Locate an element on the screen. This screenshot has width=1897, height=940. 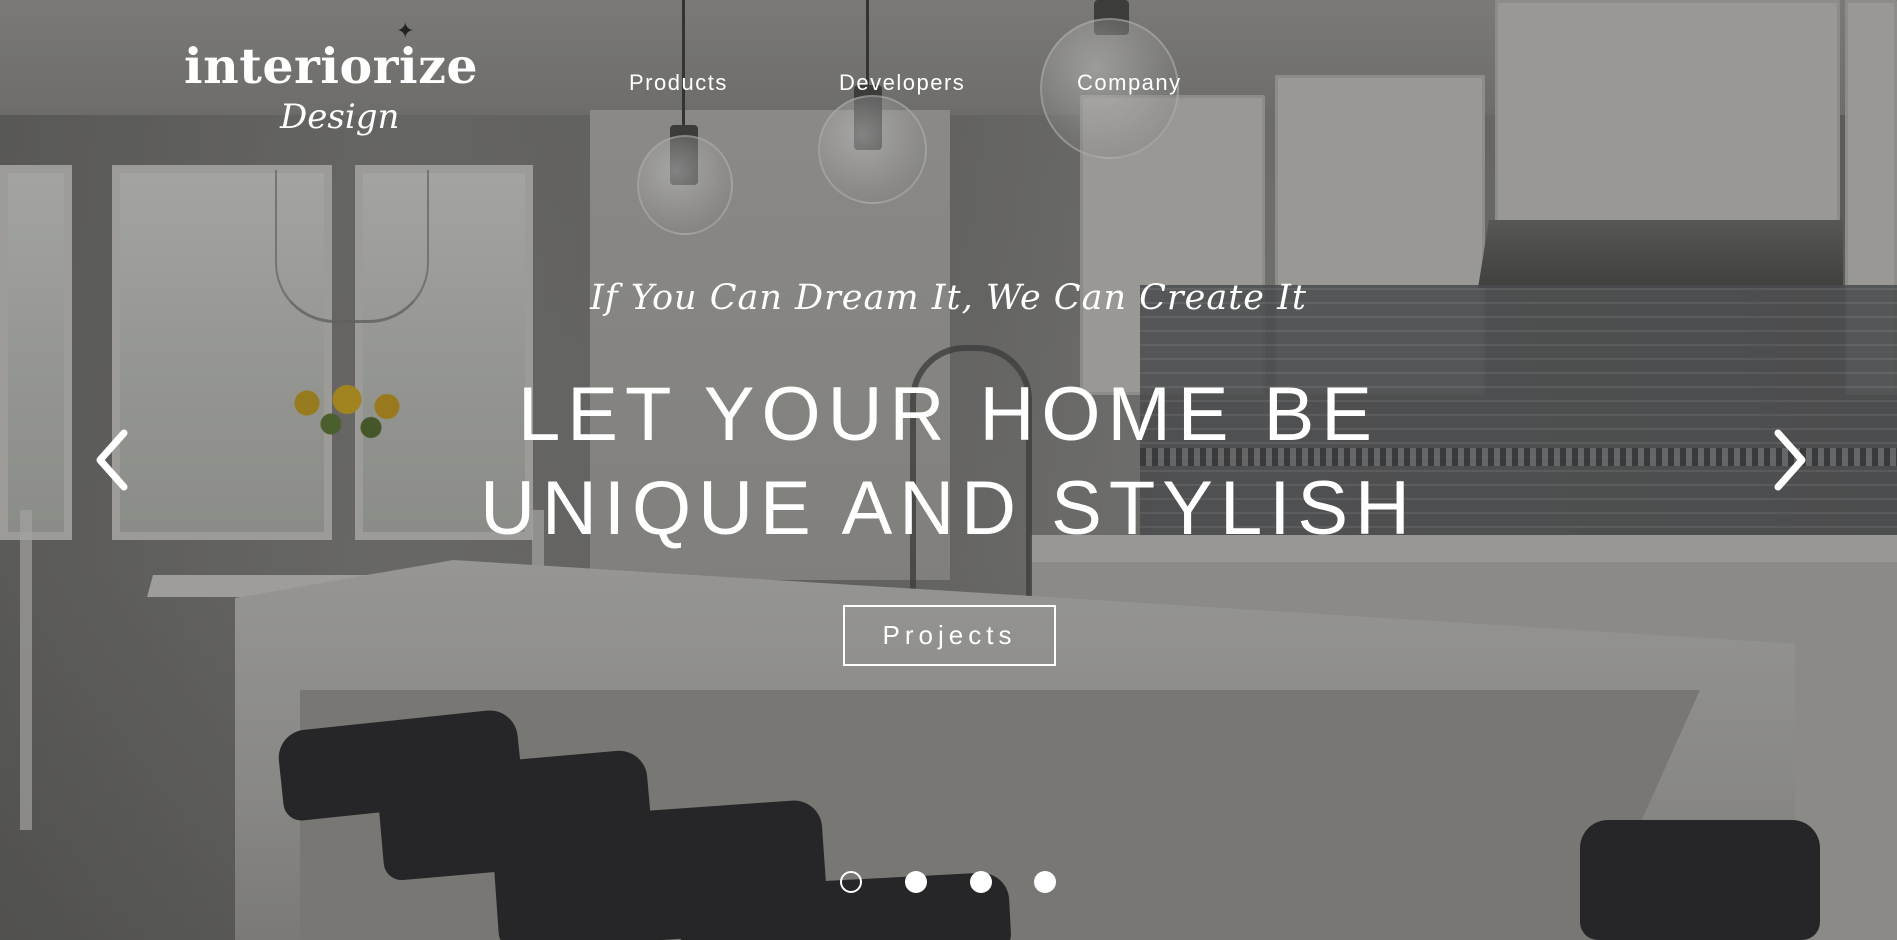
carousel-next-button is located at coordinates (1787, 460).